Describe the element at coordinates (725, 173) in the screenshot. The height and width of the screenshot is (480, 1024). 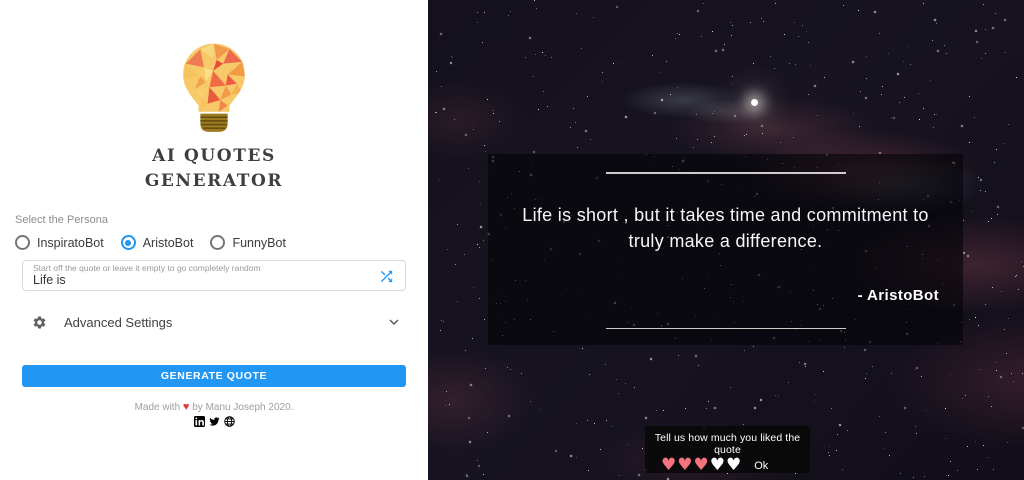
I see `quote-divider-top` at that location.